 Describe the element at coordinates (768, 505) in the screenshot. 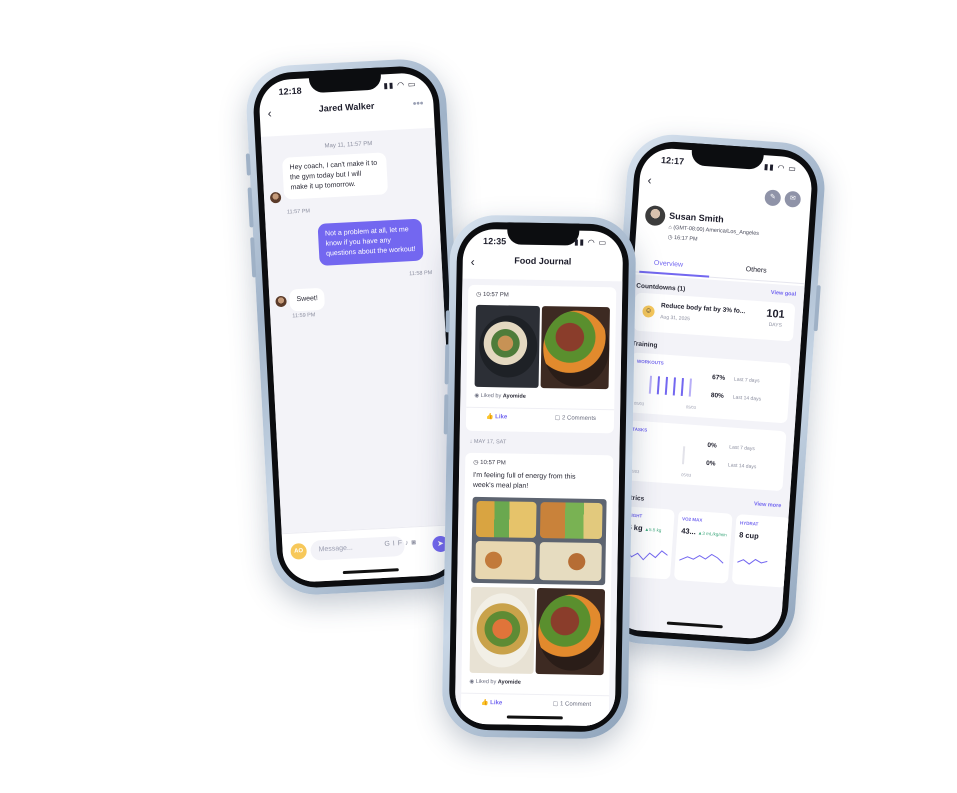

I see `view-more-link: View more` at that location.